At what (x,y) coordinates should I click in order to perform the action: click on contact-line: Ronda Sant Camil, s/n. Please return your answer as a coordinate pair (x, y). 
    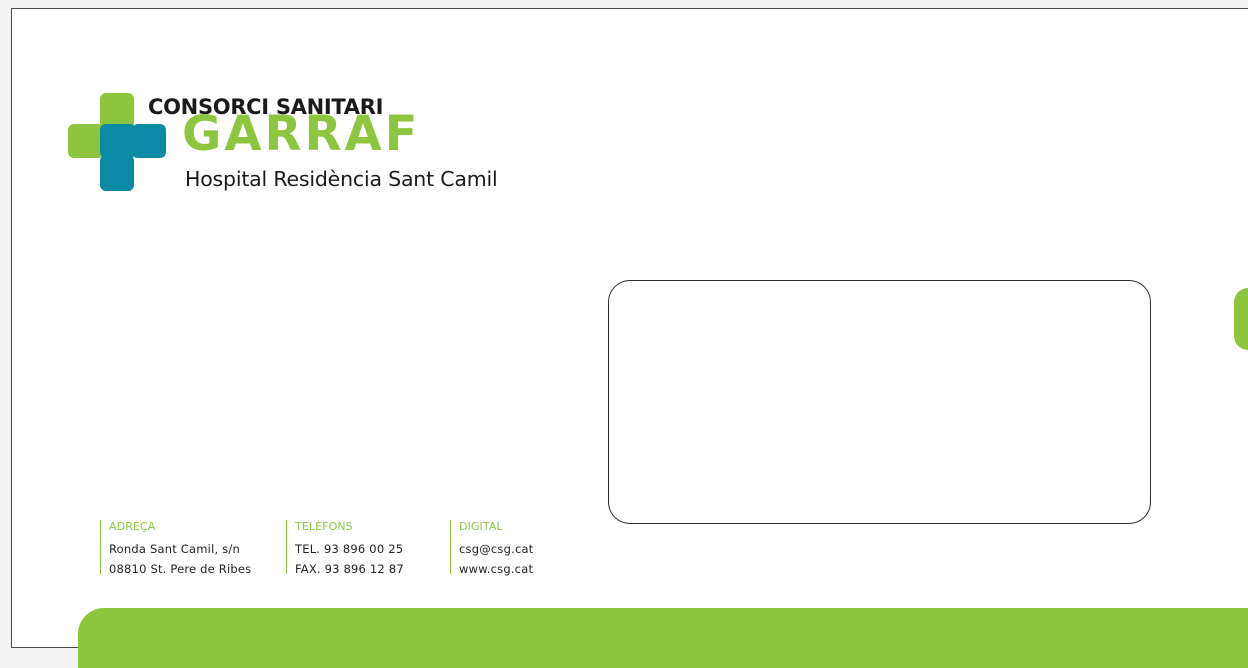
    Looking at the image, I should click on (174, 549).